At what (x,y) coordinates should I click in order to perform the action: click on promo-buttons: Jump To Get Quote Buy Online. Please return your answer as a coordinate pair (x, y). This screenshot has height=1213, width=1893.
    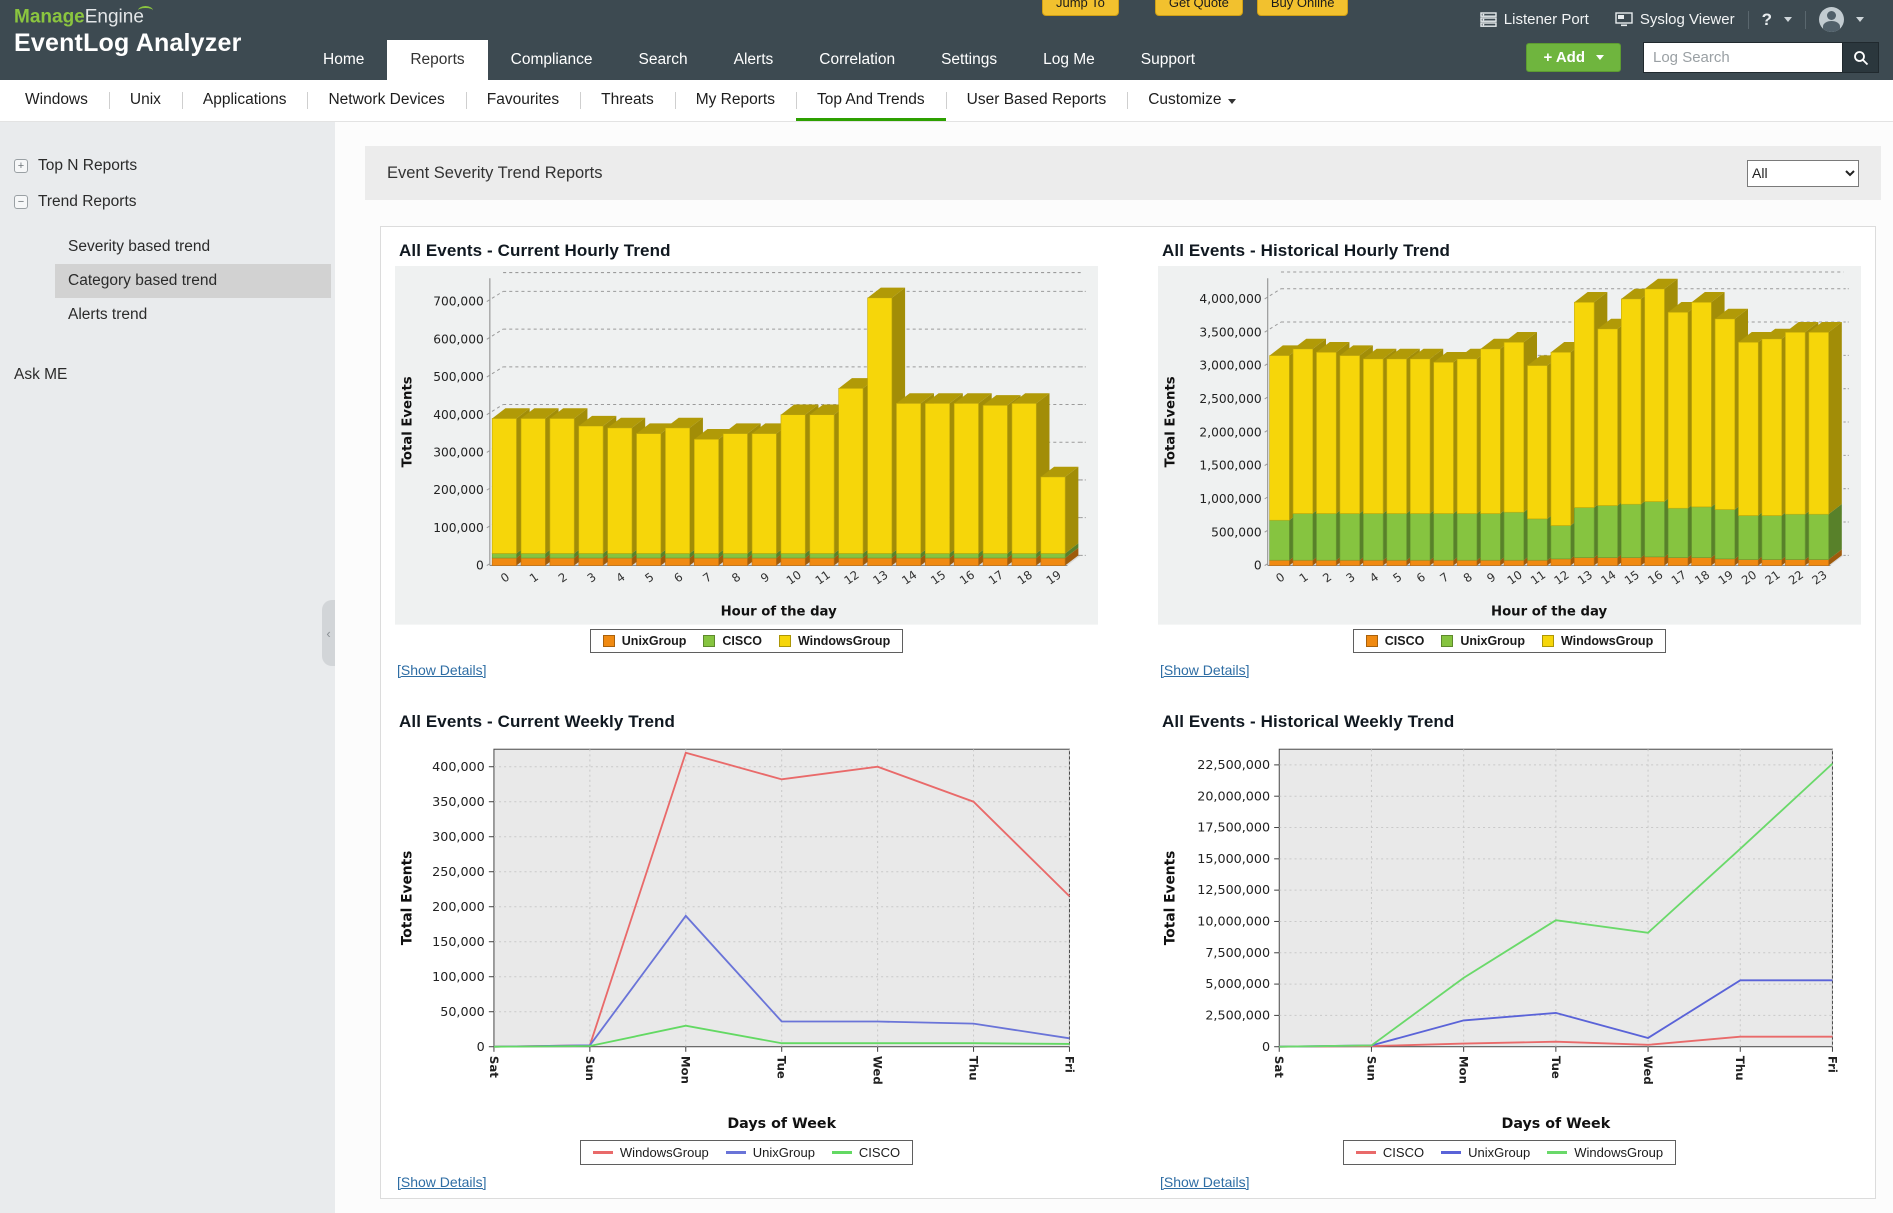
    Looking at the image, I should click on (1195, 8).